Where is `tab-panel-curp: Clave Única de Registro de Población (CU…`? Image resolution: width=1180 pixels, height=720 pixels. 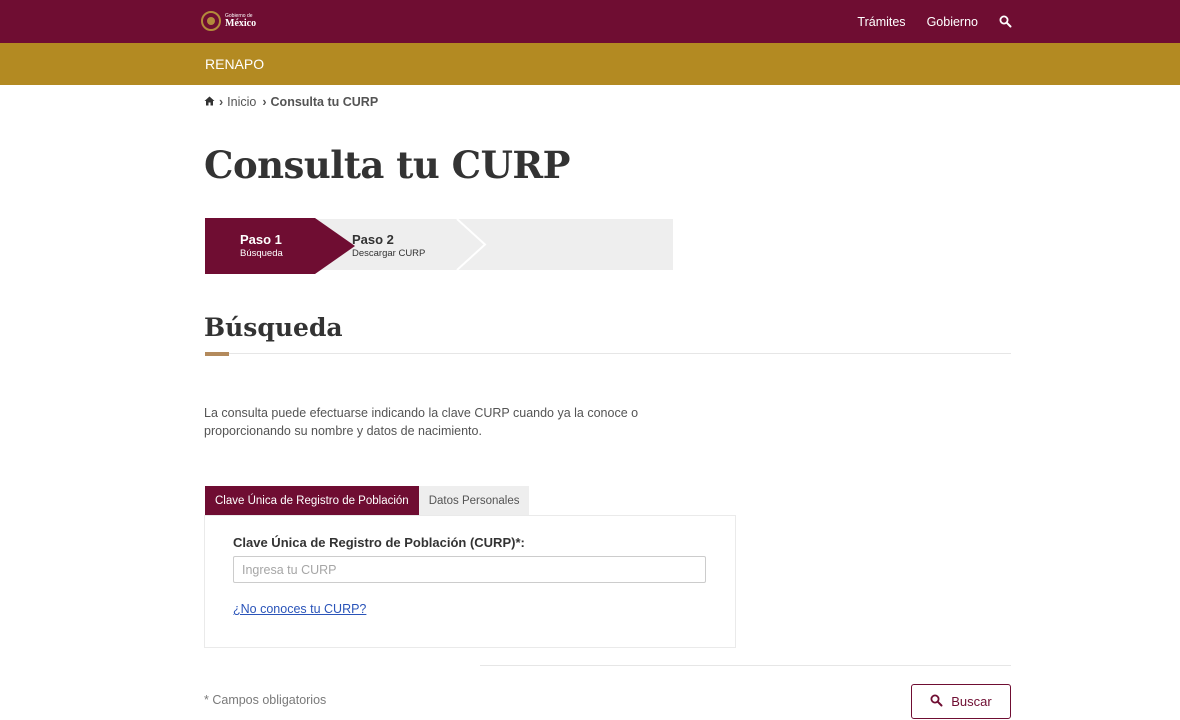
tab-panel-curp: Clave Única de Registro de Población (CU… is located at coordinates (470, 581).